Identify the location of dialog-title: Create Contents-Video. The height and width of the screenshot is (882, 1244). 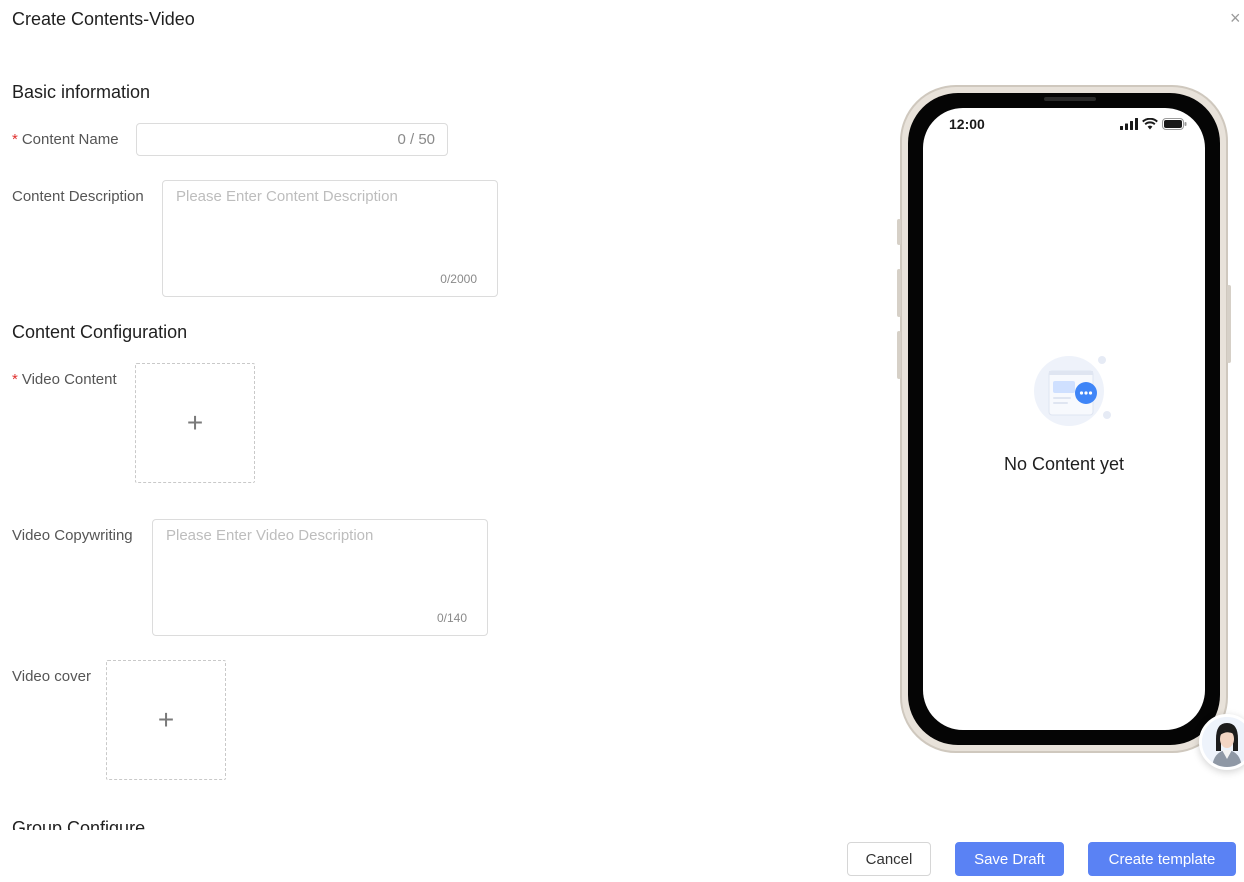
(103, 19).